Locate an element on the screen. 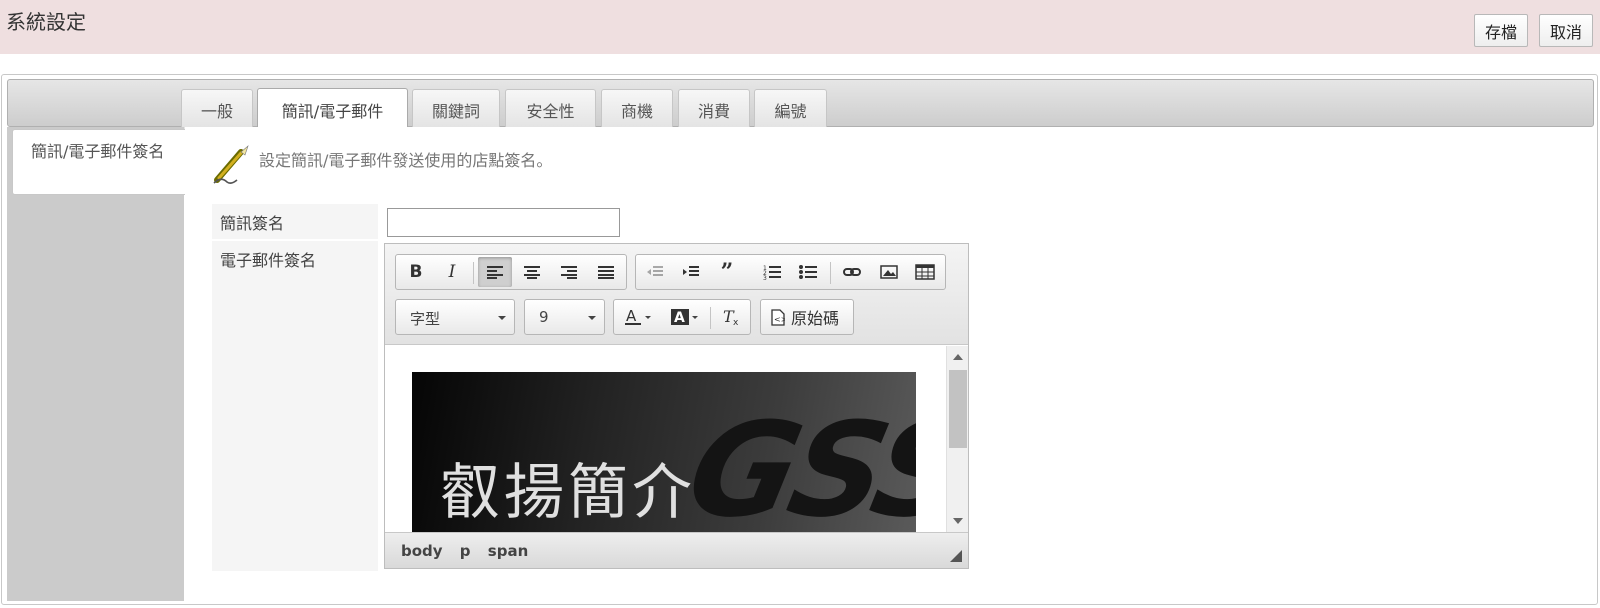 The width and height of the screenshot is (1600, 608). tab-sms-email: 簡訊/電子郵件 is located at coordinates (332, 109).